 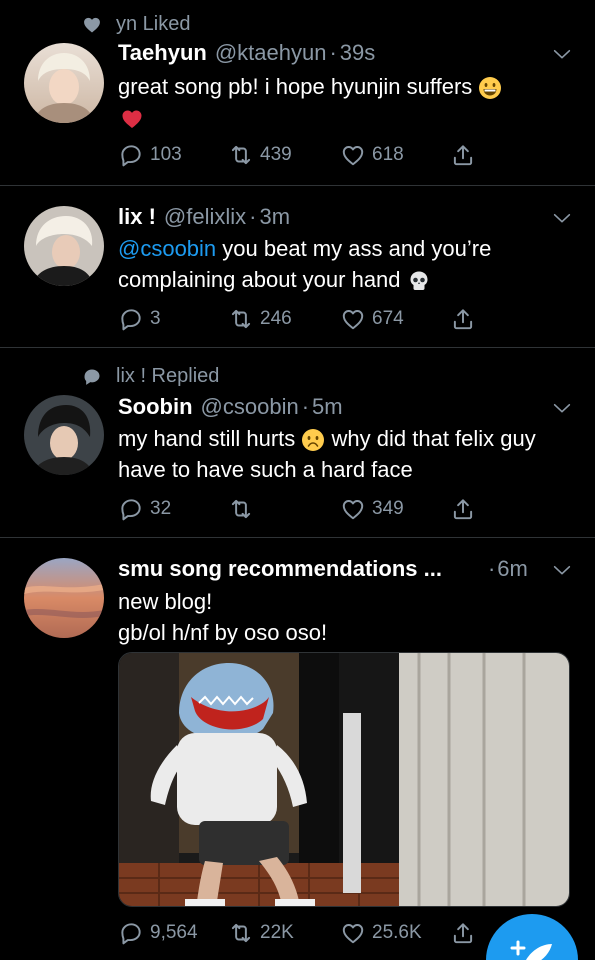 What do you see at coordinates (338, 512) in the screenshot?
I see `tweet-actions: 32 349` at bounding box center [338, 512].